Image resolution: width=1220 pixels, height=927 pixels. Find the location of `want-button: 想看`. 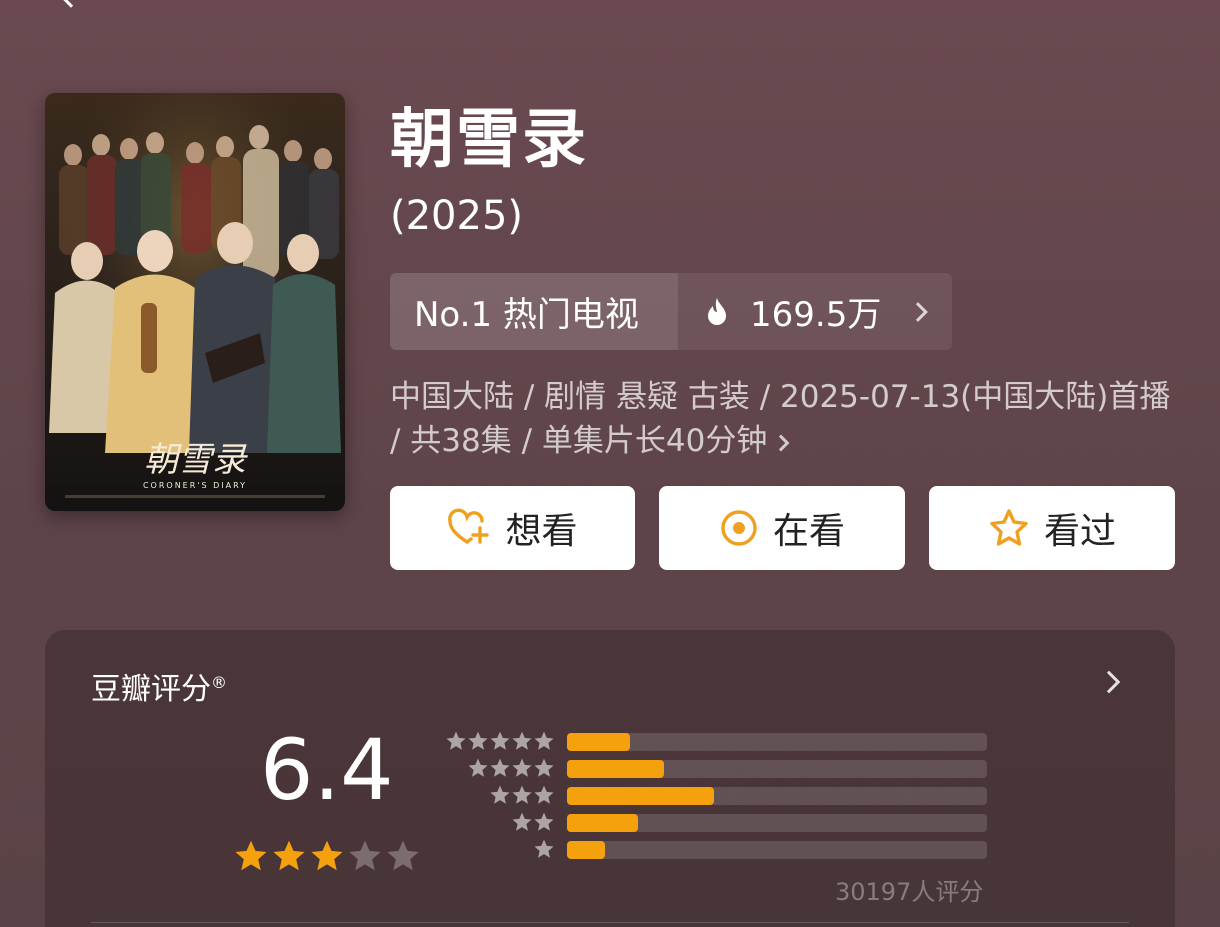

want-button: 想看 is located at coordinates (512, 528).